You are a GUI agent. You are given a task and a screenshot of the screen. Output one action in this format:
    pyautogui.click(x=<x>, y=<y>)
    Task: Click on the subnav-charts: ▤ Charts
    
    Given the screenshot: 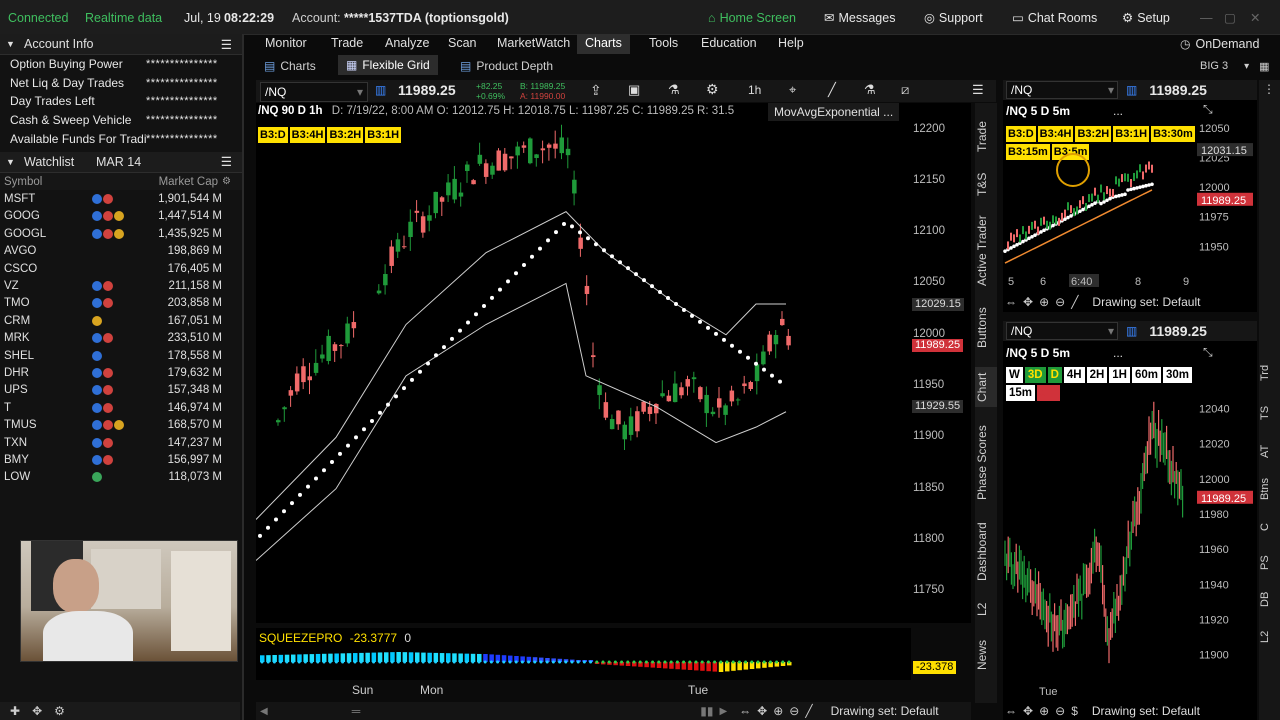 What is the action you would take?
    pyautogui.click(x=290, y=66)
    